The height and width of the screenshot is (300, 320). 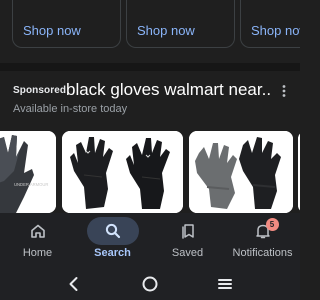 I want to click on black-gloves-pair-image, so click(x=122, y=172).